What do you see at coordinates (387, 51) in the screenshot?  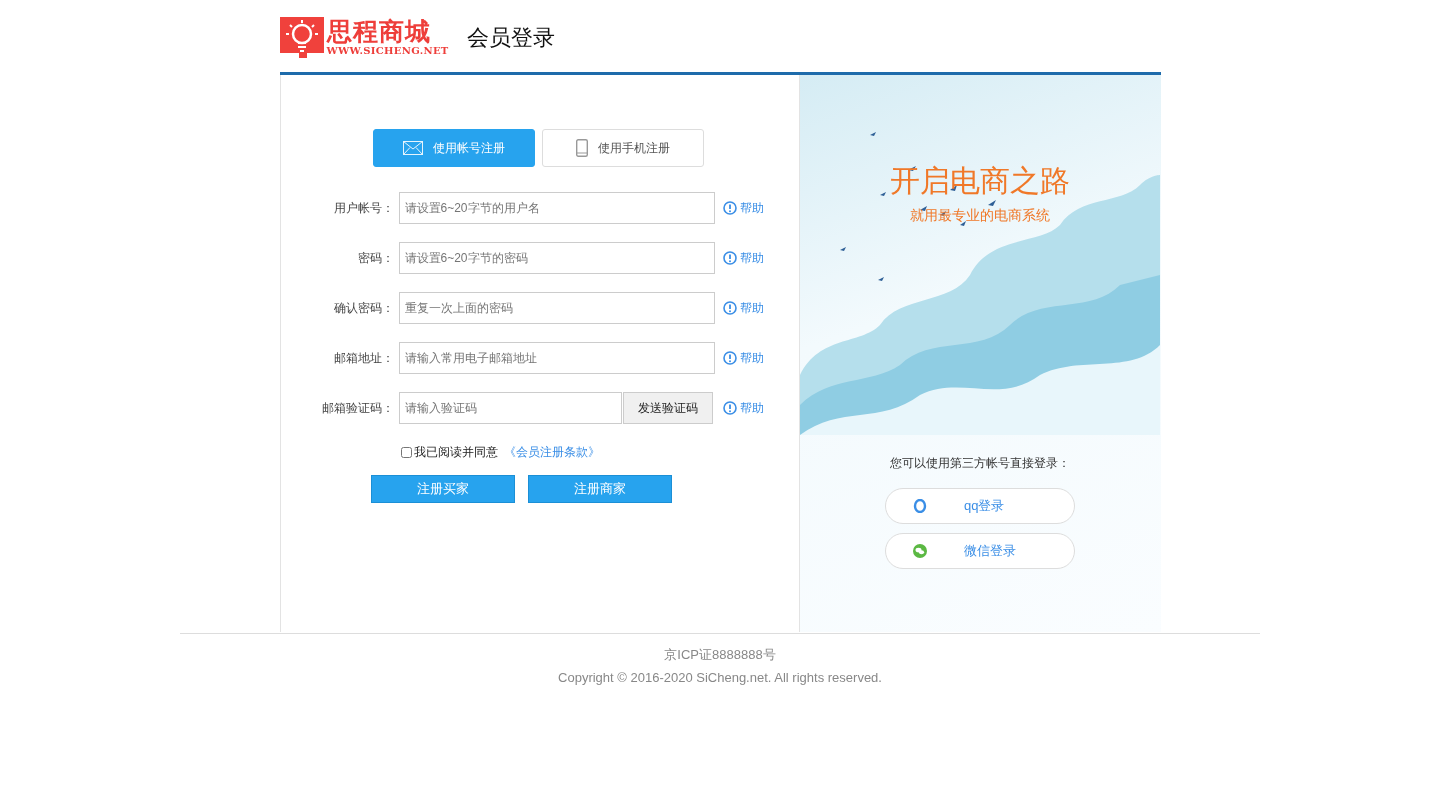 I see `logo-url: WWW.SICHENG.NET` at bounding box center [387, 51].